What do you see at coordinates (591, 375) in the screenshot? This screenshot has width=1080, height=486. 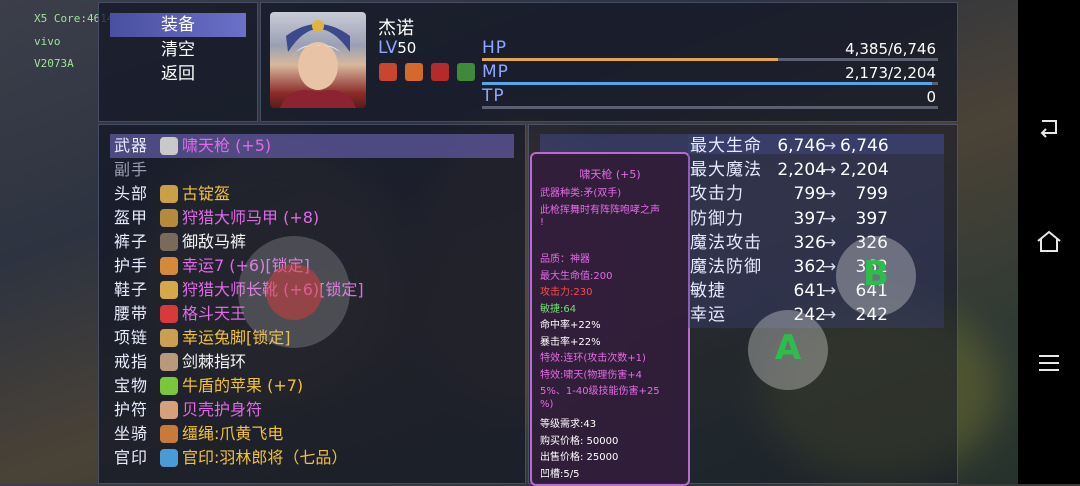 I see `item-detail-line: 特效:啸天(物理伤害+4` at bounding box center [591, 375].